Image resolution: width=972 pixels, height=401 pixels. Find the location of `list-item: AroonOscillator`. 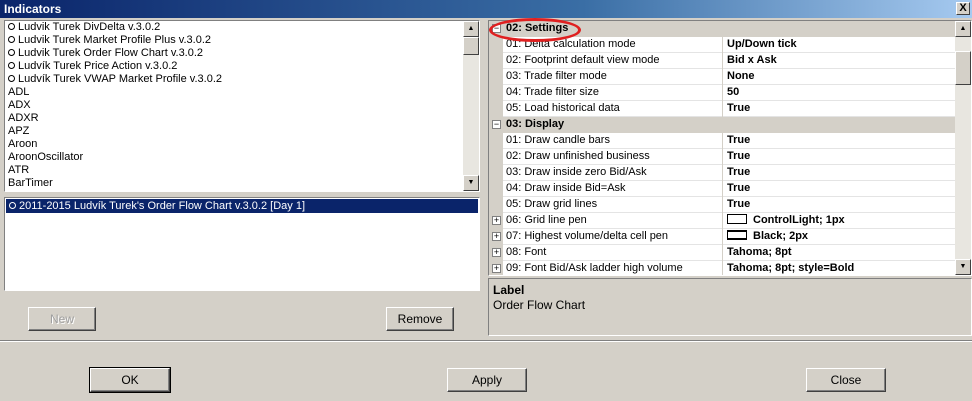

list-item: AroonOscillator is located at coordinates (242, 157).